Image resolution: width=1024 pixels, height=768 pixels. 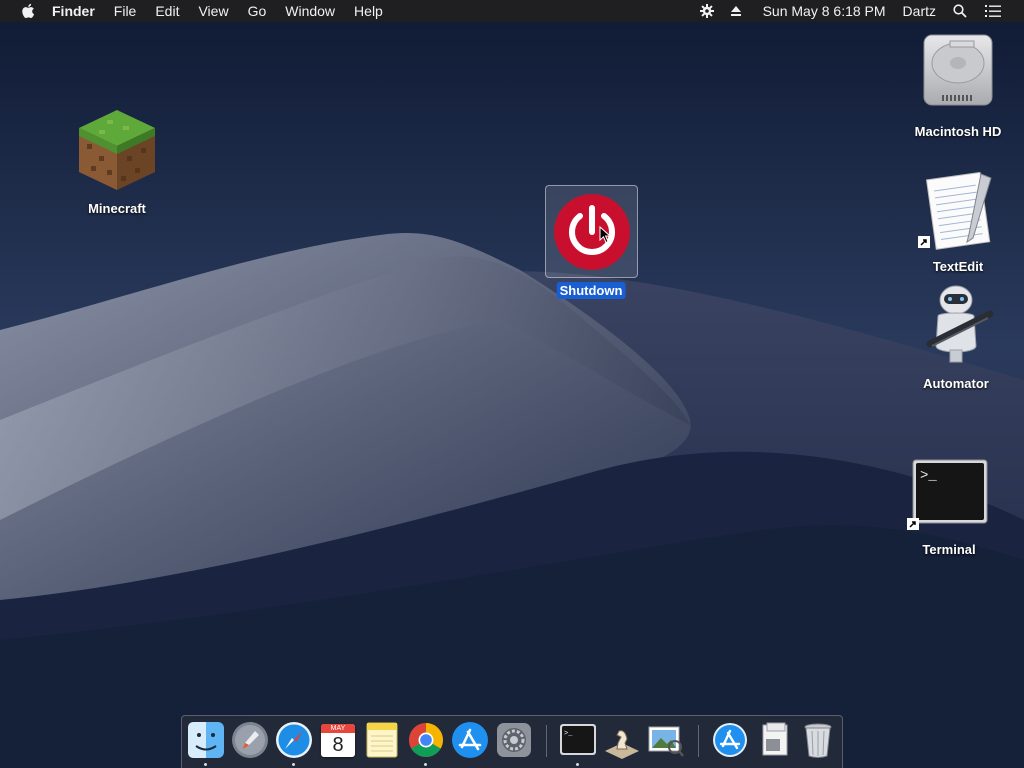 I want to click on desktop-icon-textedit, so click(x=957, y=210).